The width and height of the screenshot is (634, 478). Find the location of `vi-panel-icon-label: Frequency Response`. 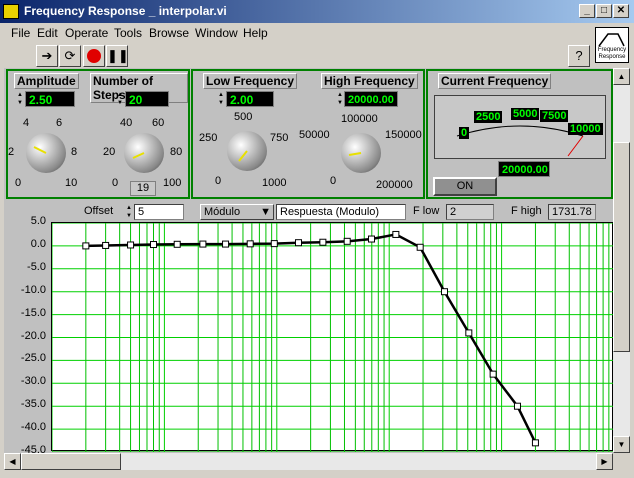

vi-panel-icon-label: Frequency Response is located at coordinates (612, 53).